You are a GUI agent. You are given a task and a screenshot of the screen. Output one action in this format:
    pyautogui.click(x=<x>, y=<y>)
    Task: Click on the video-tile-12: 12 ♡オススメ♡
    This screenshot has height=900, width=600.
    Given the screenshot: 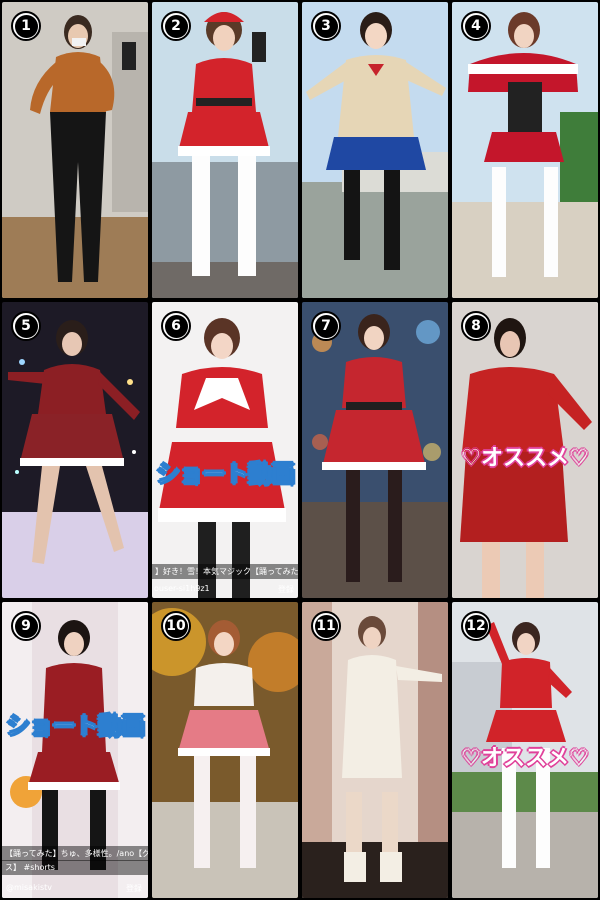 What is the action you would take?
    pyautogui.click(x=525, y=750)
    